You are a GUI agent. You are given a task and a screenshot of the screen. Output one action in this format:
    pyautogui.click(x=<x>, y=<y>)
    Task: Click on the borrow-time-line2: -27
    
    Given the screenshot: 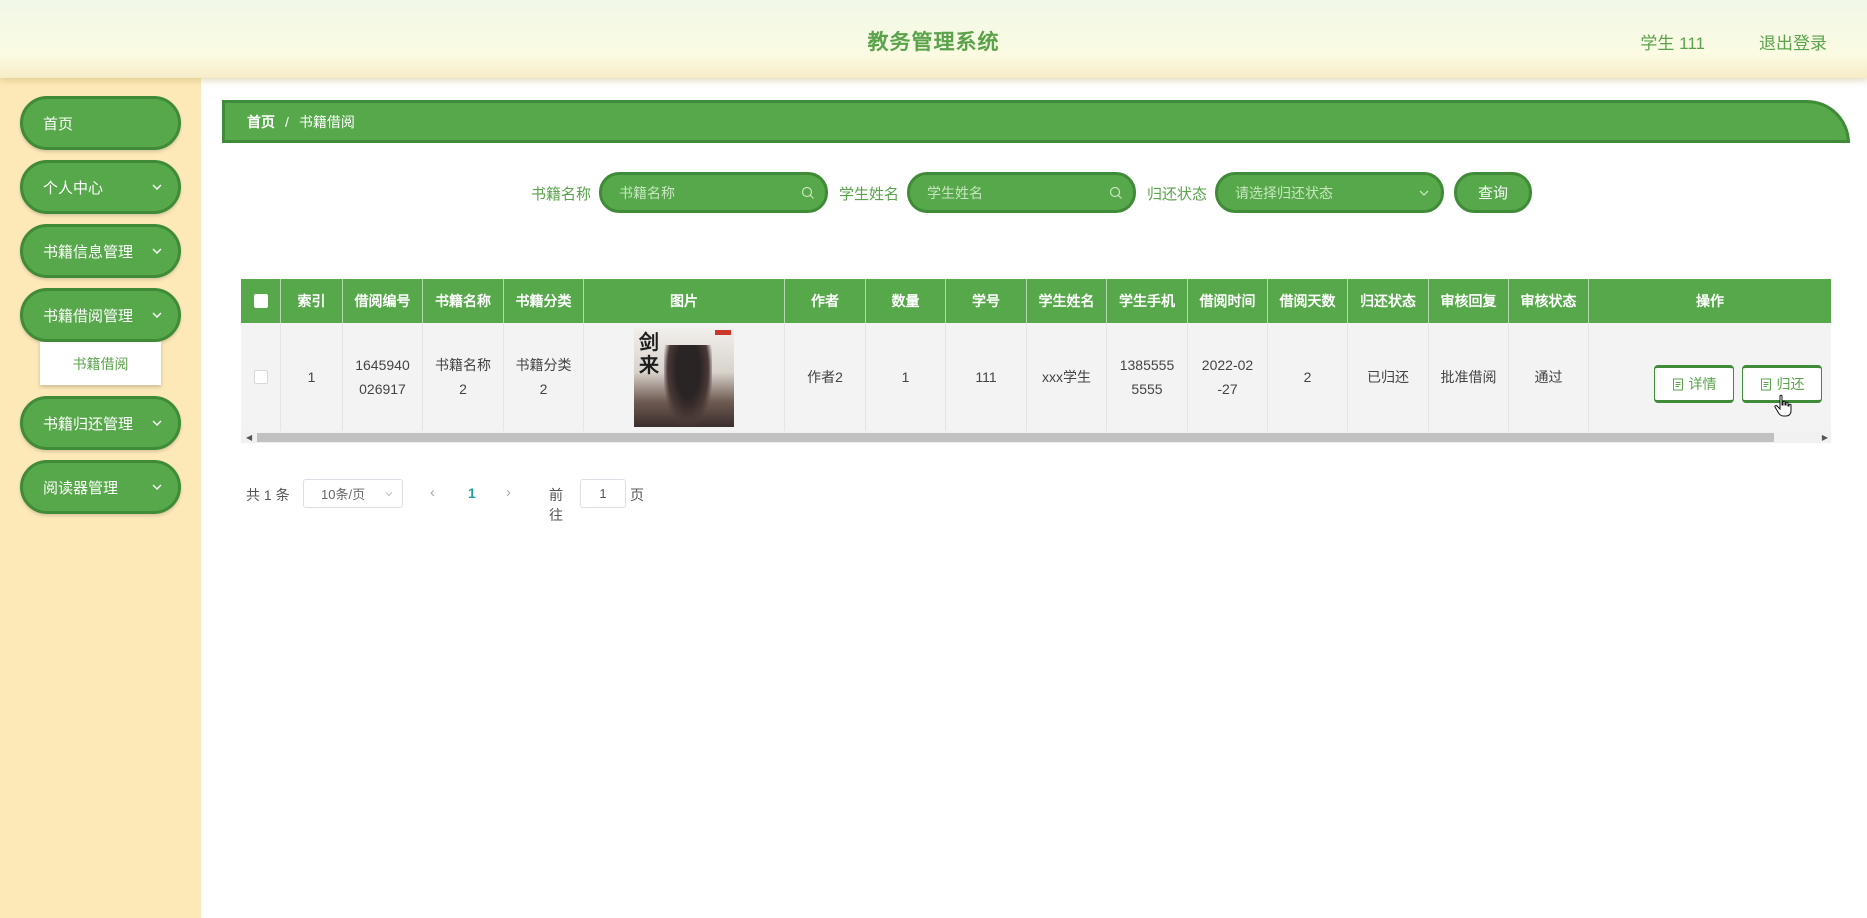 What is the action you would take?
    pyautogui.click(x=1227, y=389)
    